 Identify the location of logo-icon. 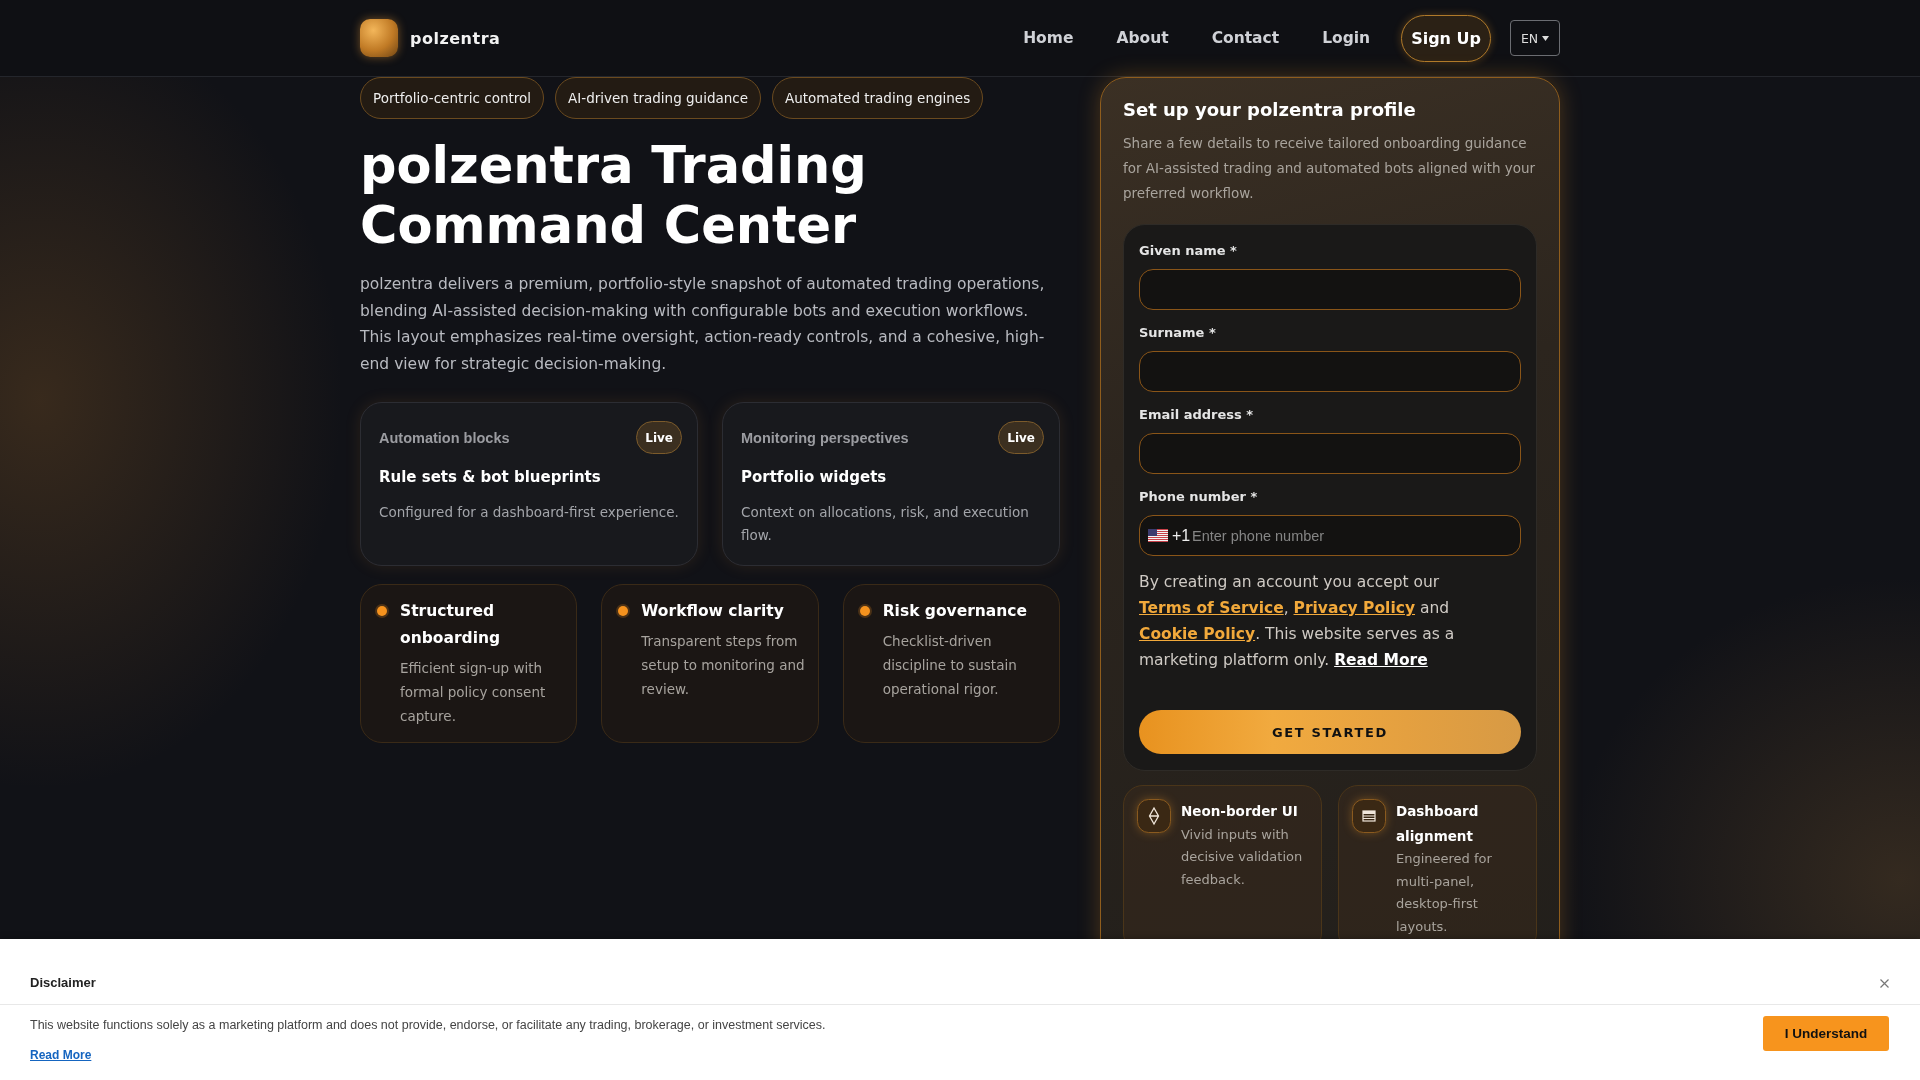
(379, 38).